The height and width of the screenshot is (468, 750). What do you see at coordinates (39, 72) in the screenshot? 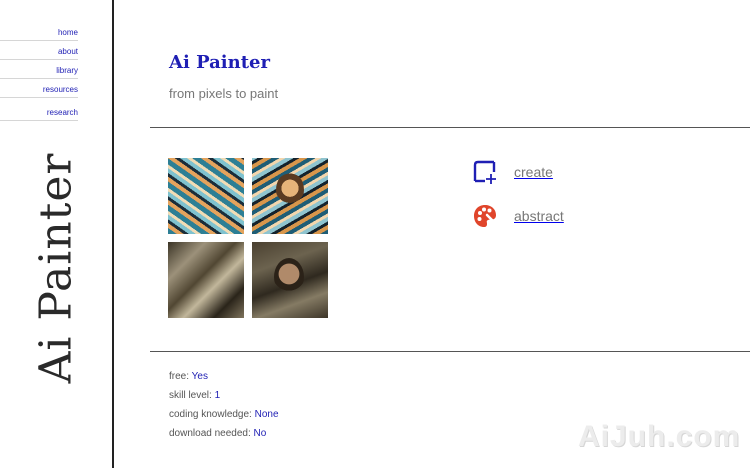
I see `nav-link-library: library` at bounding box center [39, 72].